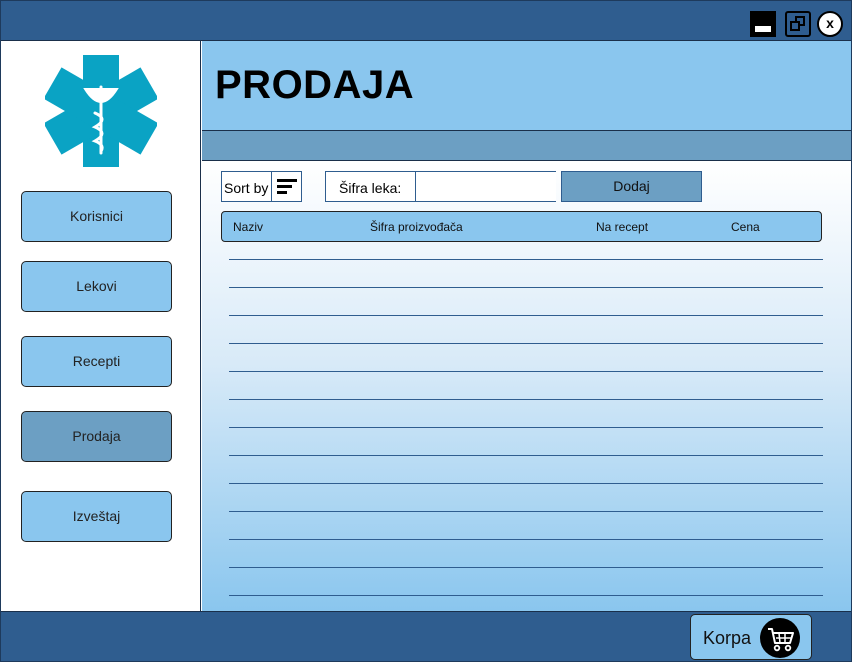  Describe the element at coordinates (315, 85) in the screenshot. I see `page-title: PRODAJA` at that location.